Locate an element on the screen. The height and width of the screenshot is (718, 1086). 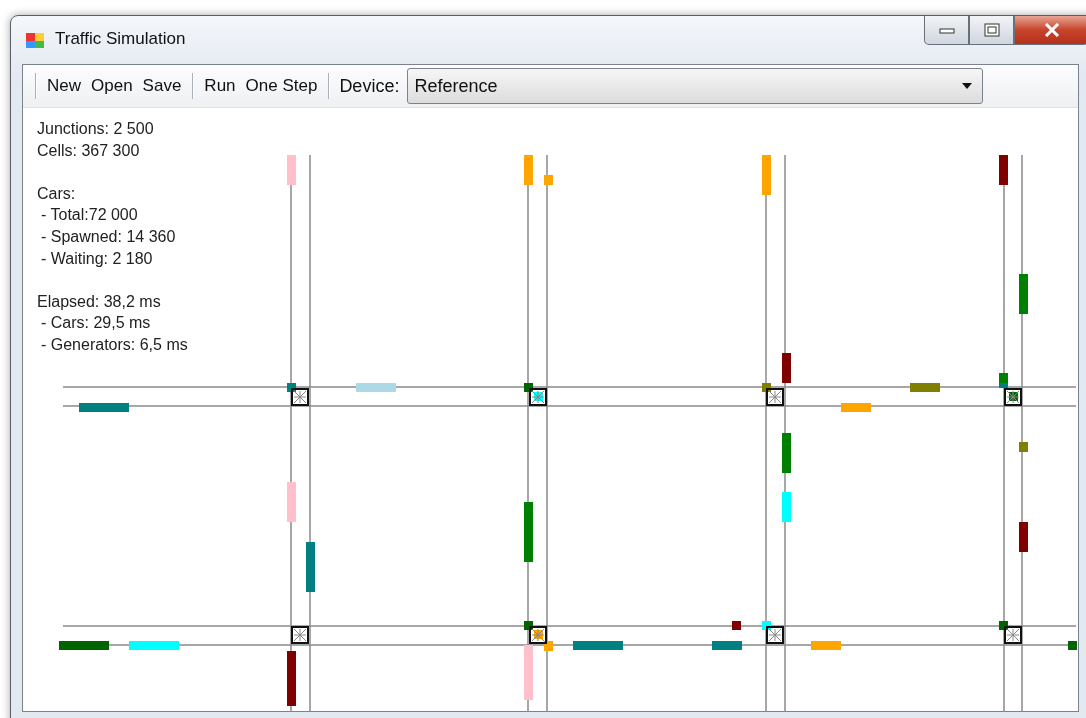
stat-text: - Spawned: 14 360 is located at coordinates (108, 236).